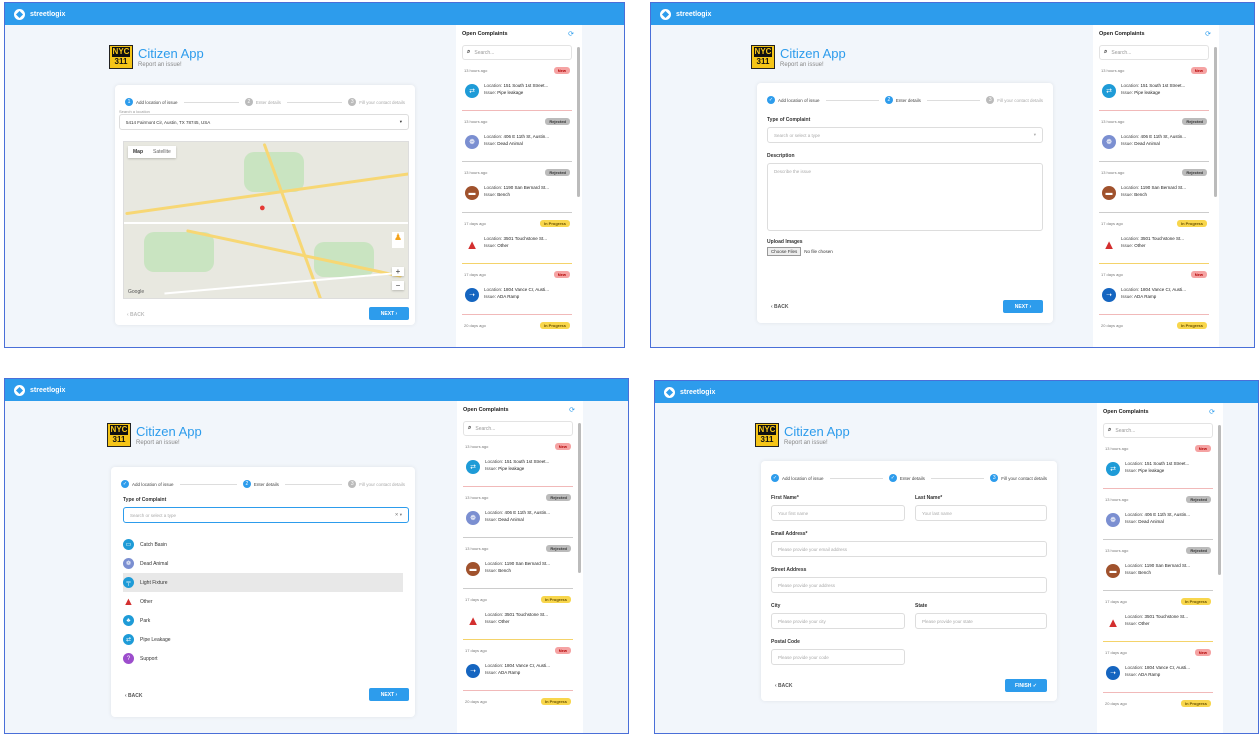 The height and width of the screenshot is (734, 1259). Describe the element at coordinates (838, 621) in the screenshot. I see `city-input: Please provide your city` at that location.